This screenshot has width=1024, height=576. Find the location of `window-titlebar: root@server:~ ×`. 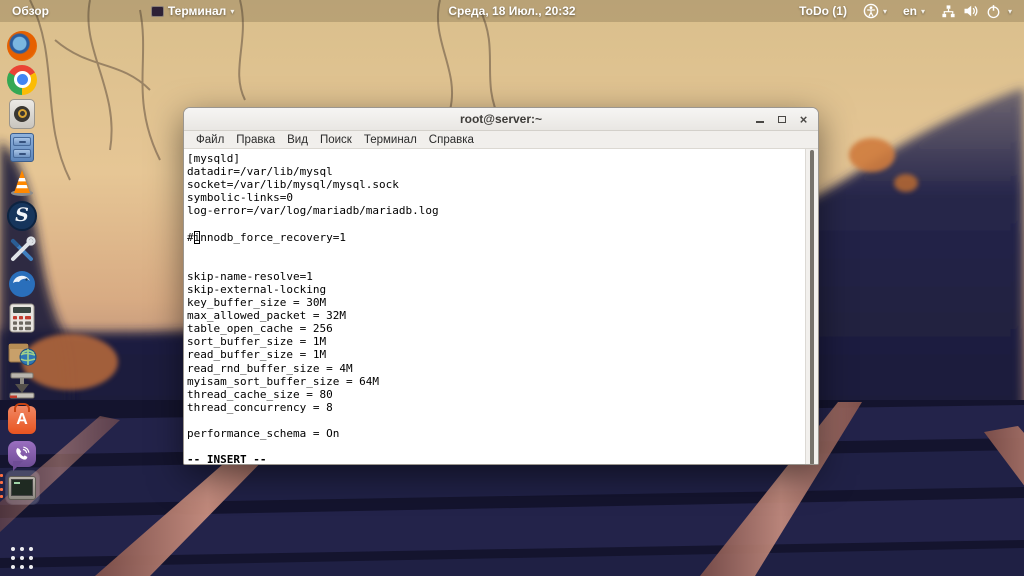

window-titlebar: root@server:~ × is located at coordinates (501, 119).